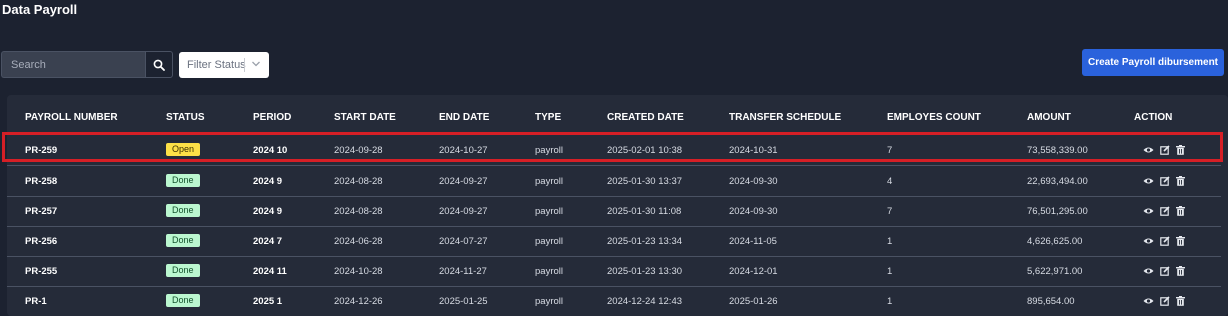 Image resolution: width=1228 pixels, height=316 pixels. Describe the element at coordinates (463, 301) in the screenshot. I see `end-date: 2025-01-25` at that location.